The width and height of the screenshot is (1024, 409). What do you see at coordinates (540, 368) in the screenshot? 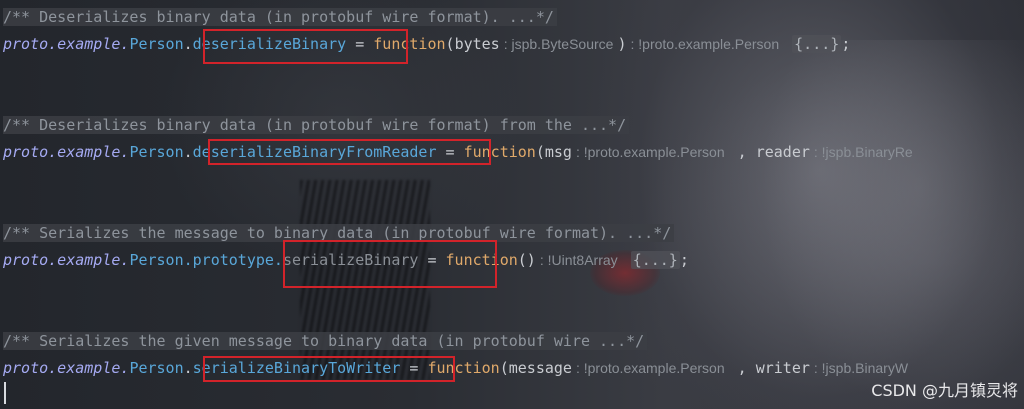
I see `param-name: message` at bounding box center [540, 368].